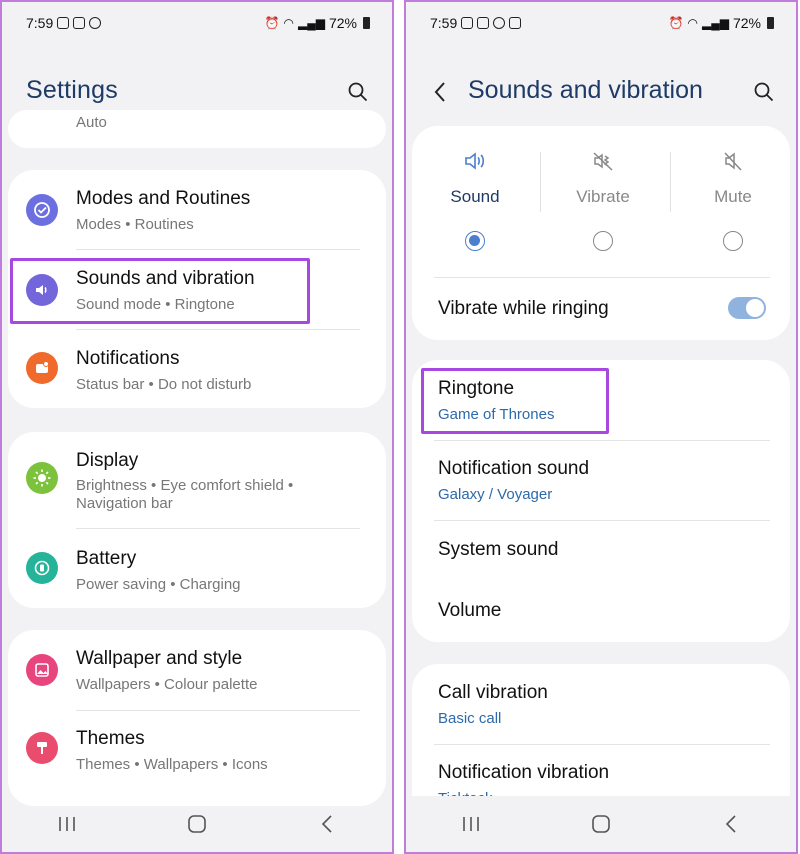 This screenshot has width=800, height=854. What do you see at coordinates (475, 241) in the screenshot?
I see `sound-radio` at bounding box center [475, 241].